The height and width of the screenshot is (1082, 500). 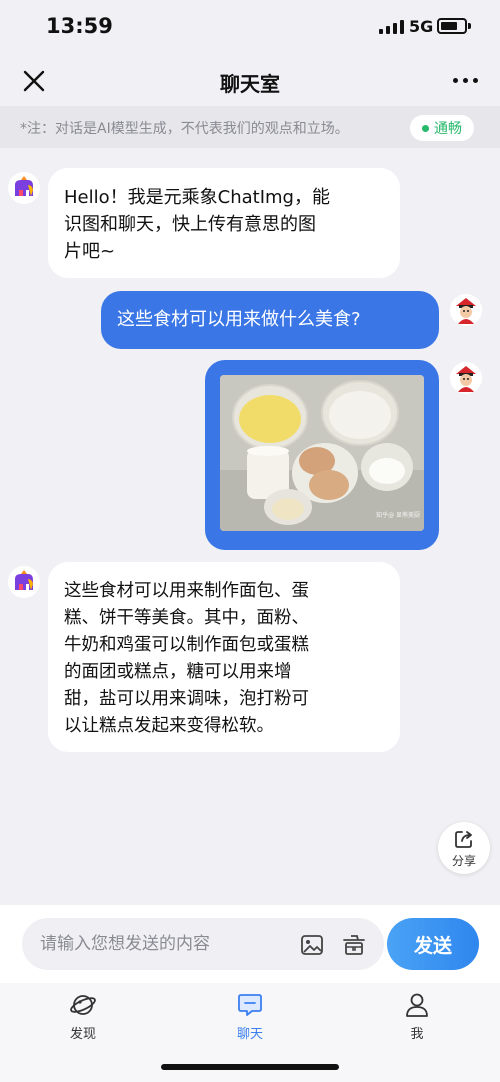 What do you see at coordinates (391, 27) in the screenshot?
I see `signal-icon` at bounding box center [391, 27].